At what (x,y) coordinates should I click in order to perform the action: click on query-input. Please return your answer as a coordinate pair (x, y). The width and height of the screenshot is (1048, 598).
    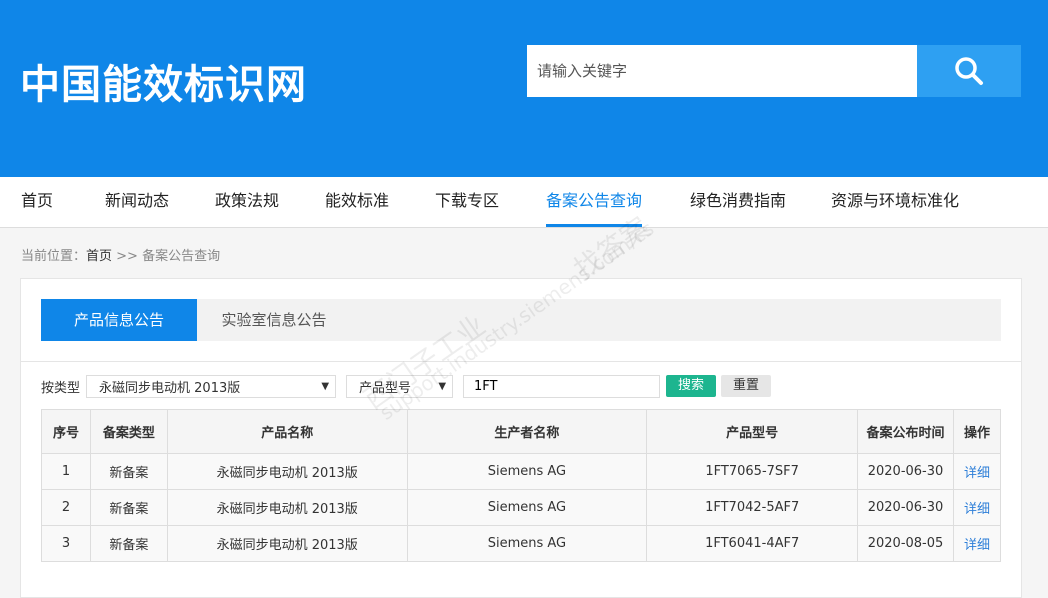
    Looking at the image, I should click on (562, 386).